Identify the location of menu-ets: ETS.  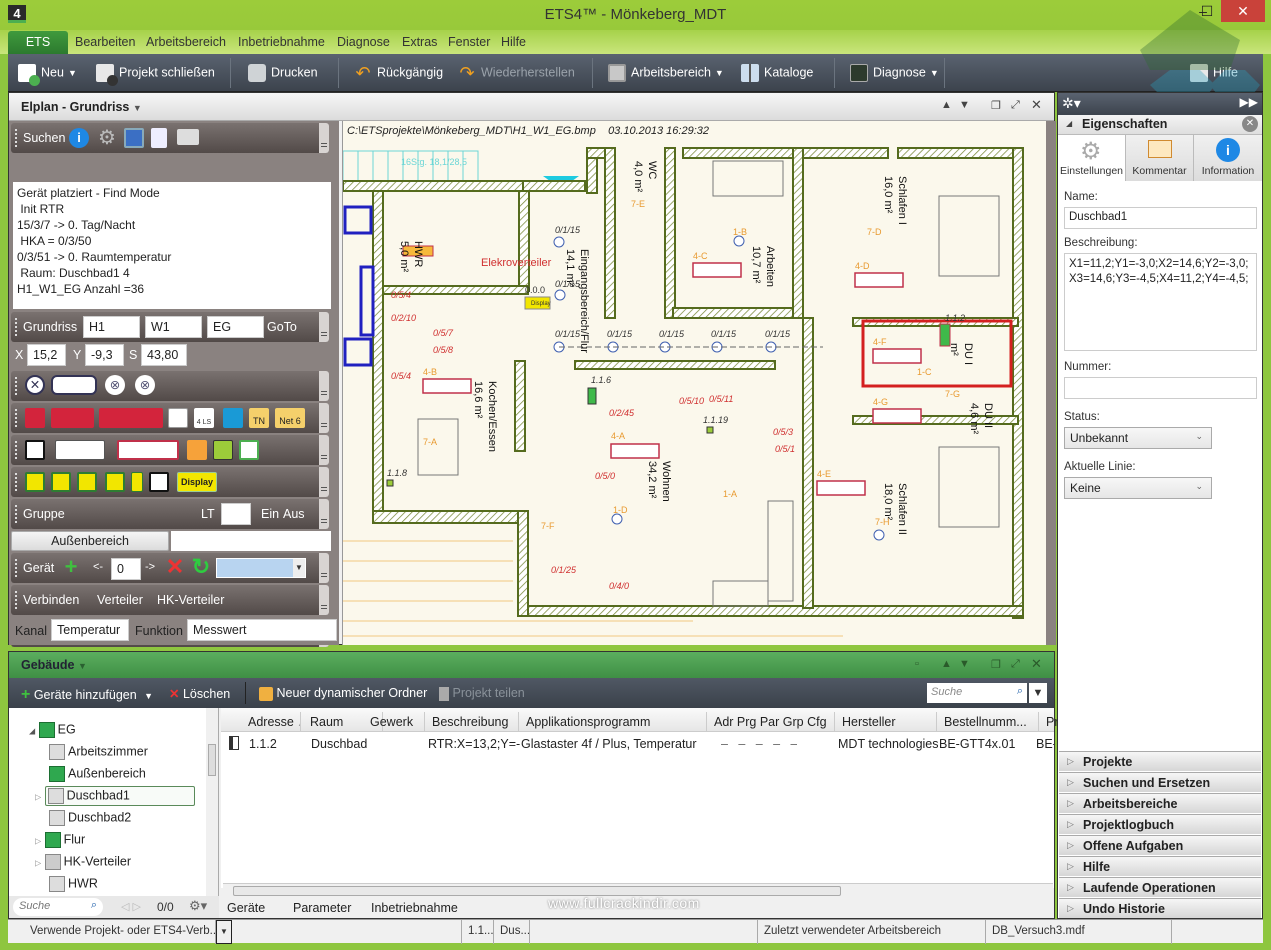
(38, 42).